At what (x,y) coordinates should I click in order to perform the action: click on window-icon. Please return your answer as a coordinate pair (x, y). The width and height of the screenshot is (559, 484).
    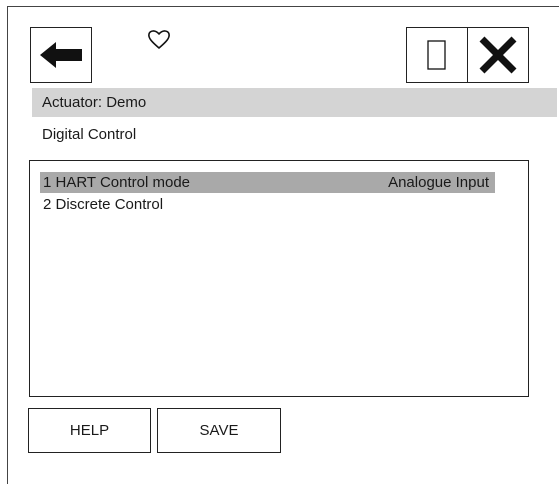
    Looking at the image, I should click on (436, 55).